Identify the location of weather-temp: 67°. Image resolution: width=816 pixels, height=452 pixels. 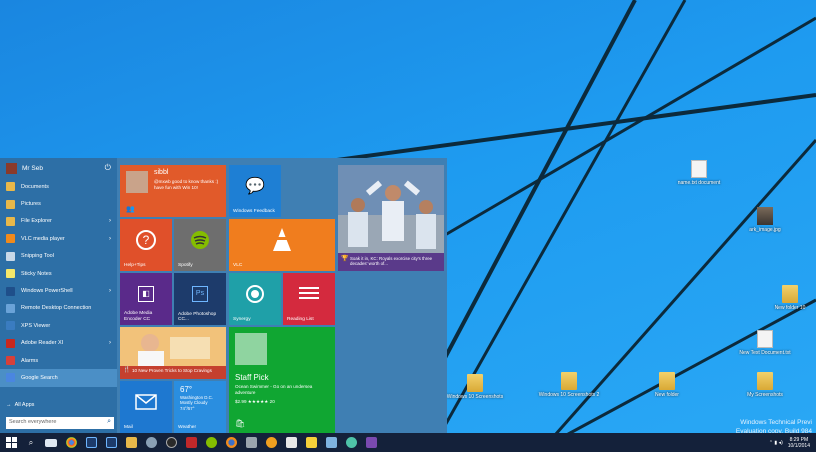
(186, 389).